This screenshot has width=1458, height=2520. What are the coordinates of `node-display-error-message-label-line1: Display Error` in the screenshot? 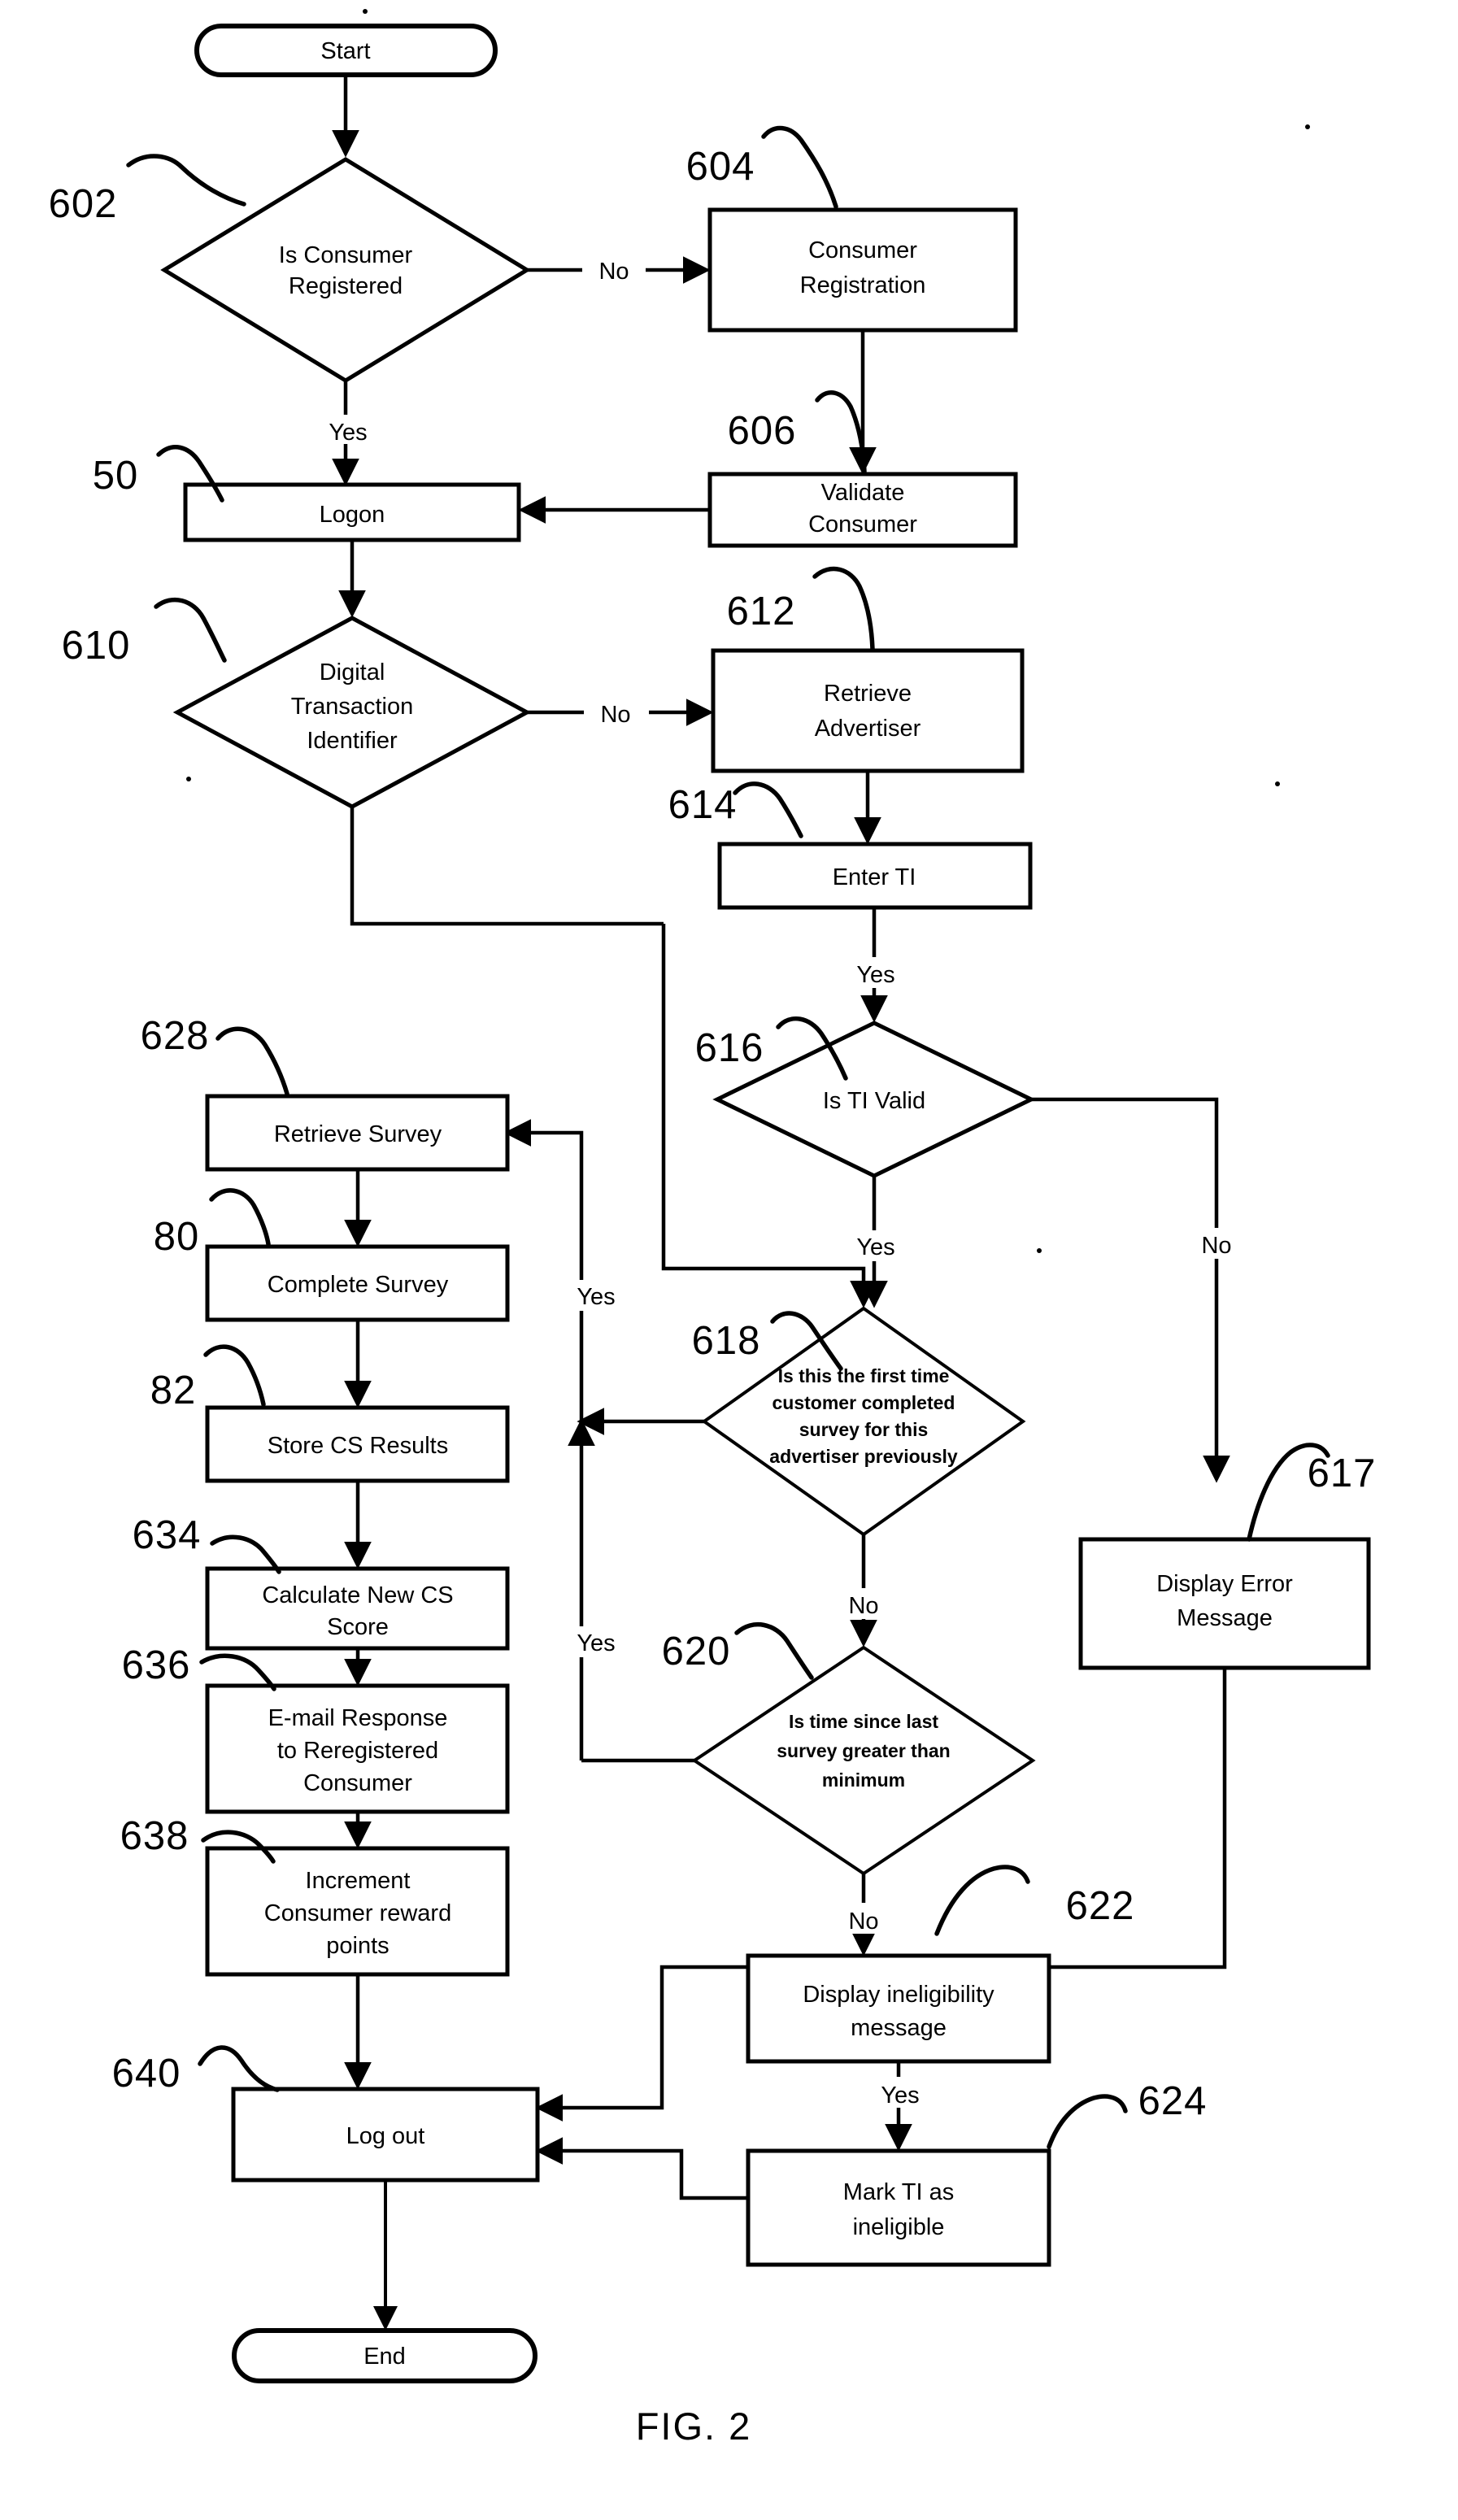 It's located at (1224, 1584).